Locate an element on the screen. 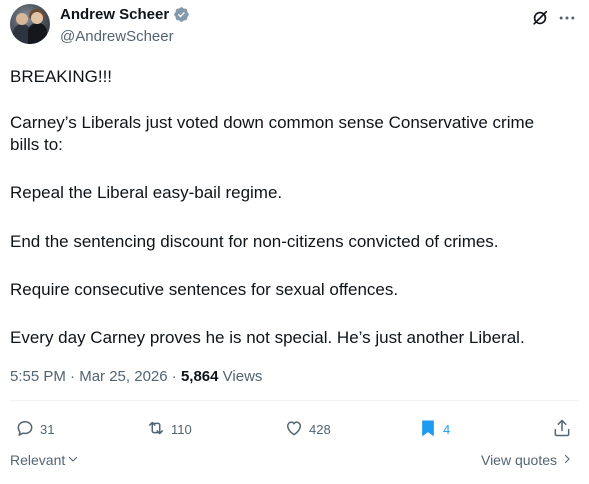 This screenshot has height=484, width=589. avatar is located at coordinates (30, 24).